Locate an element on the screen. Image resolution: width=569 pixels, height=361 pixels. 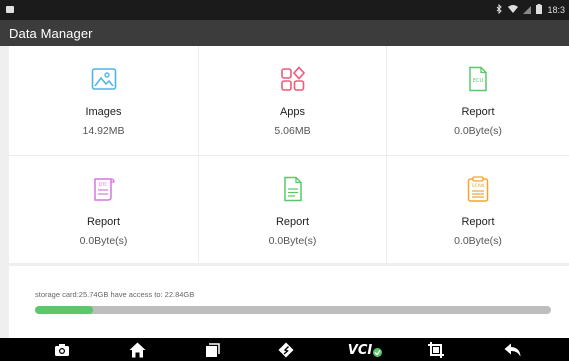
page-title: Data Manager is located at coordinates (51, 33).